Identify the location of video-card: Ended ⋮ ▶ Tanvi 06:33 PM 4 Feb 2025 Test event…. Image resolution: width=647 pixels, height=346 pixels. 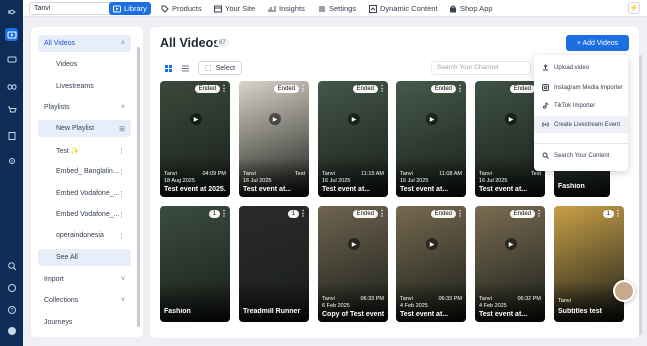
(431, 264).